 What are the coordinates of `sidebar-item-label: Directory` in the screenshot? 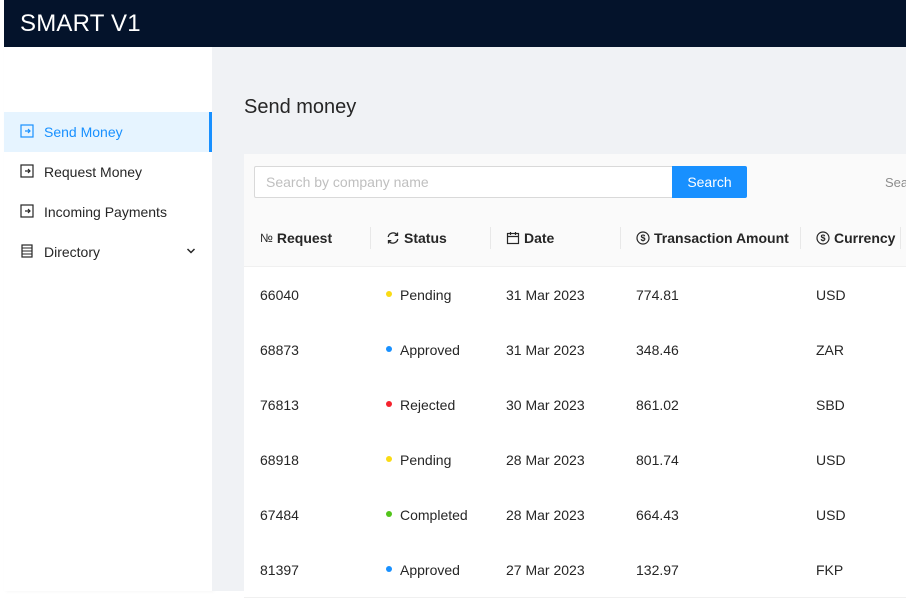 It's located at (72, 252).